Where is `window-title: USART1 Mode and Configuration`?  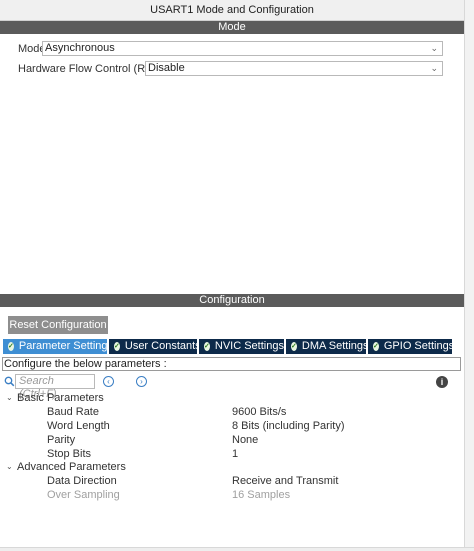
window-title: USART1 Mode and Configuration is located at coordinates (232, 10).